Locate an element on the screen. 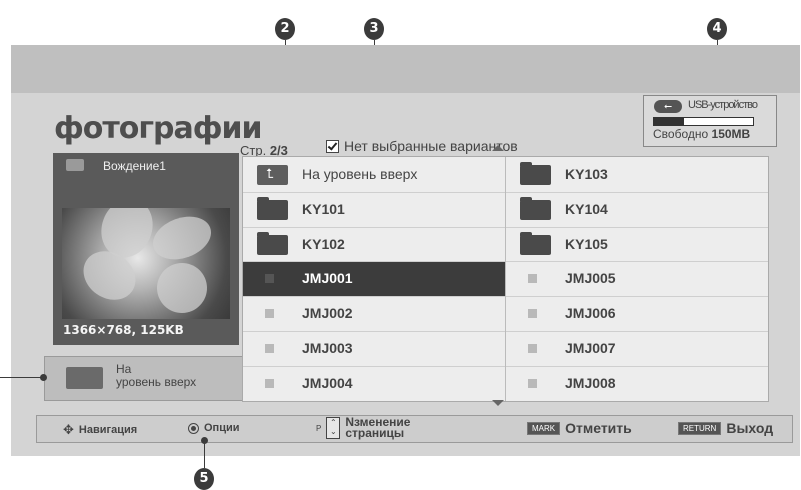 This screenshot has height=490, width=801. top-band is located at coordinates (405, 69).